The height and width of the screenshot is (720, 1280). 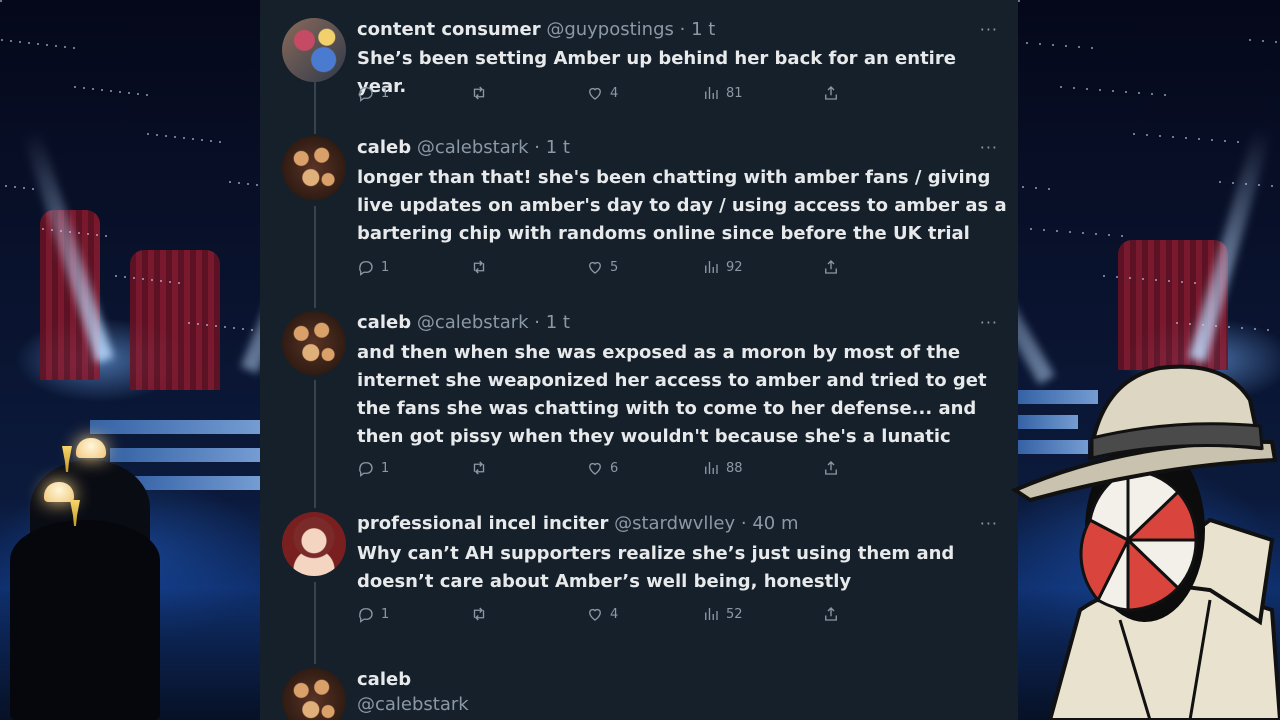 I want to click on author-handle: @guypostings, so click(x=610, y=29).